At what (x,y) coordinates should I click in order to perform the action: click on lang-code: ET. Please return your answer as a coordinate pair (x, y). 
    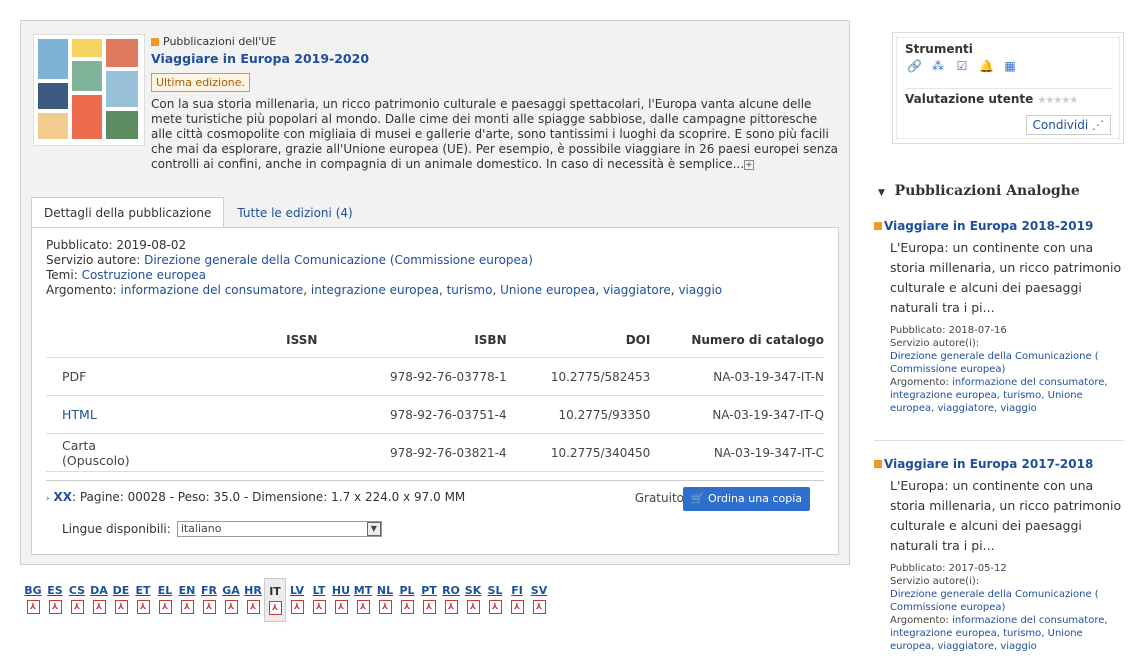
    Looking at the image, I should click on (142, 591).